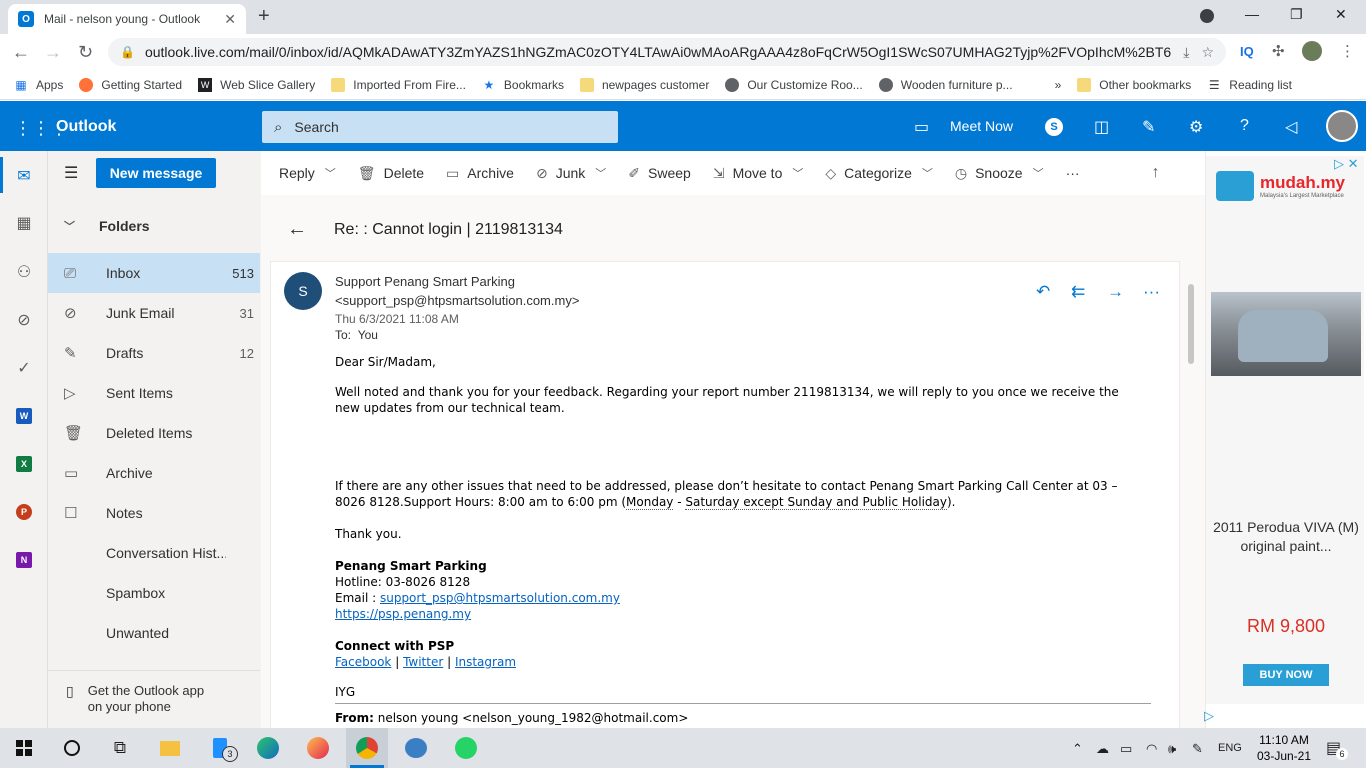 This screenshot has height=768, width=1366. Describe the element at coordinates (297, 229) in the screenshot. I see `back-arrow-icon: ←` at that location.